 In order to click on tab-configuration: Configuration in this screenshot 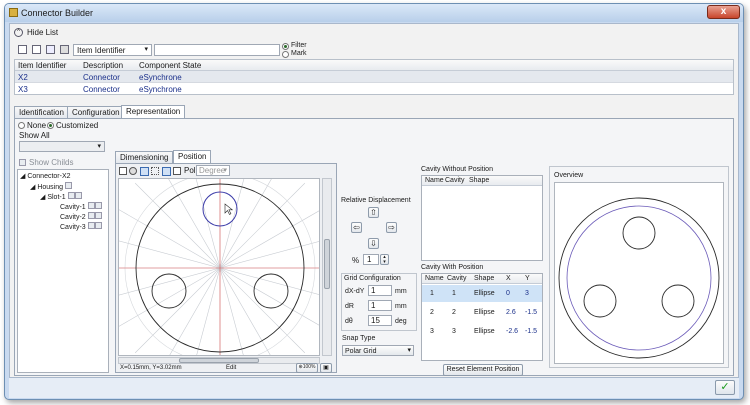, I will do `click(96, 112)`.